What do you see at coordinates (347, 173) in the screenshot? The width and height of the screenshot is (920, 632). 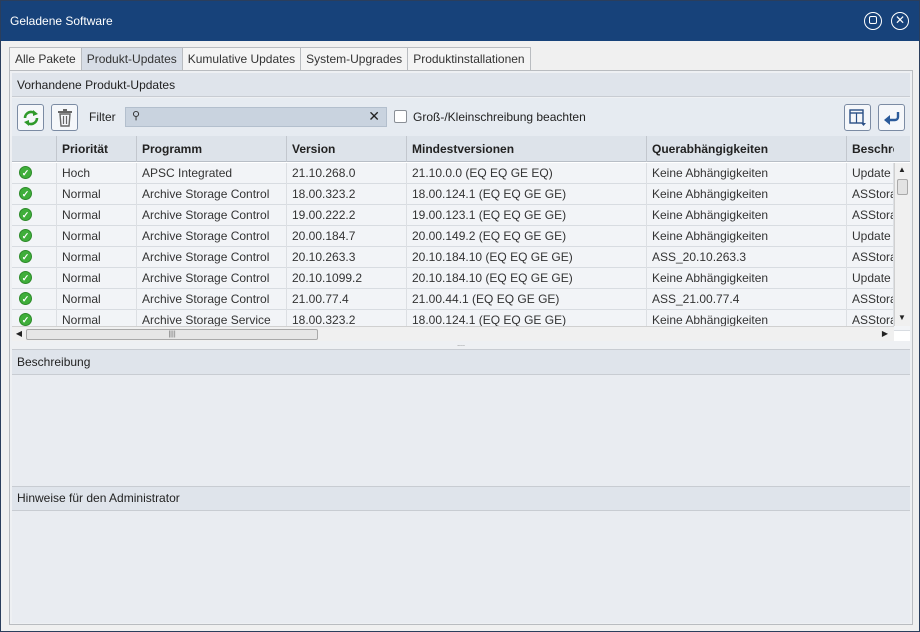 I see `version-cell: 21.10.268.0` at bounding box center [347, 173].